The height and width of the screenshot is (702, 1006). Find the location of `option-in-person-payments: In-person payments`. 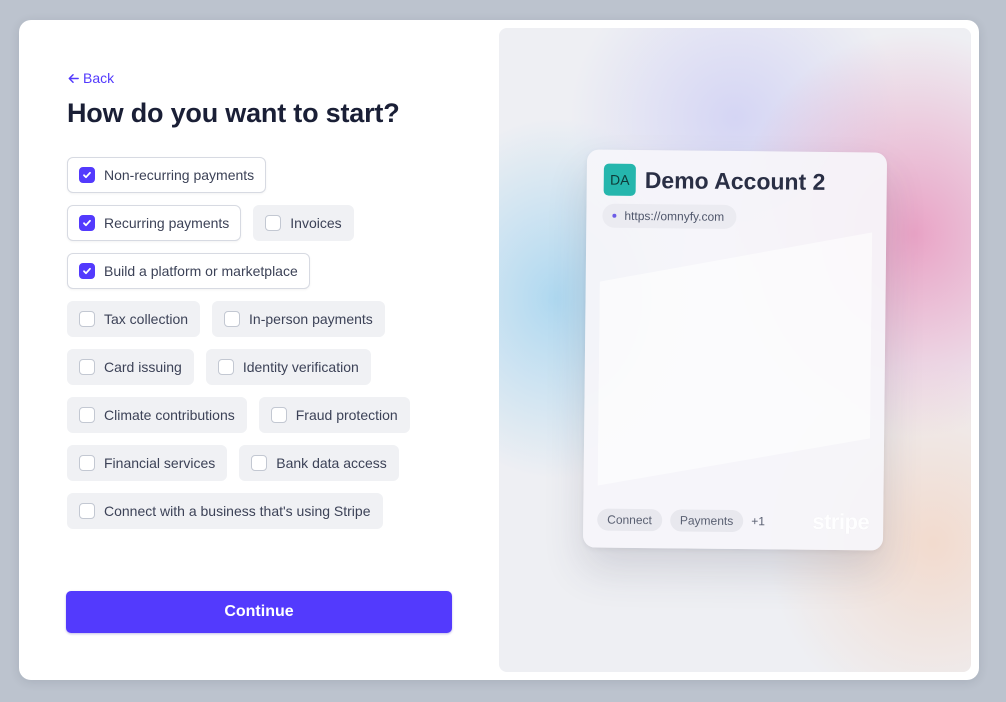

option-in-person-payments: In-person payments is located at coordinates (298, 319).